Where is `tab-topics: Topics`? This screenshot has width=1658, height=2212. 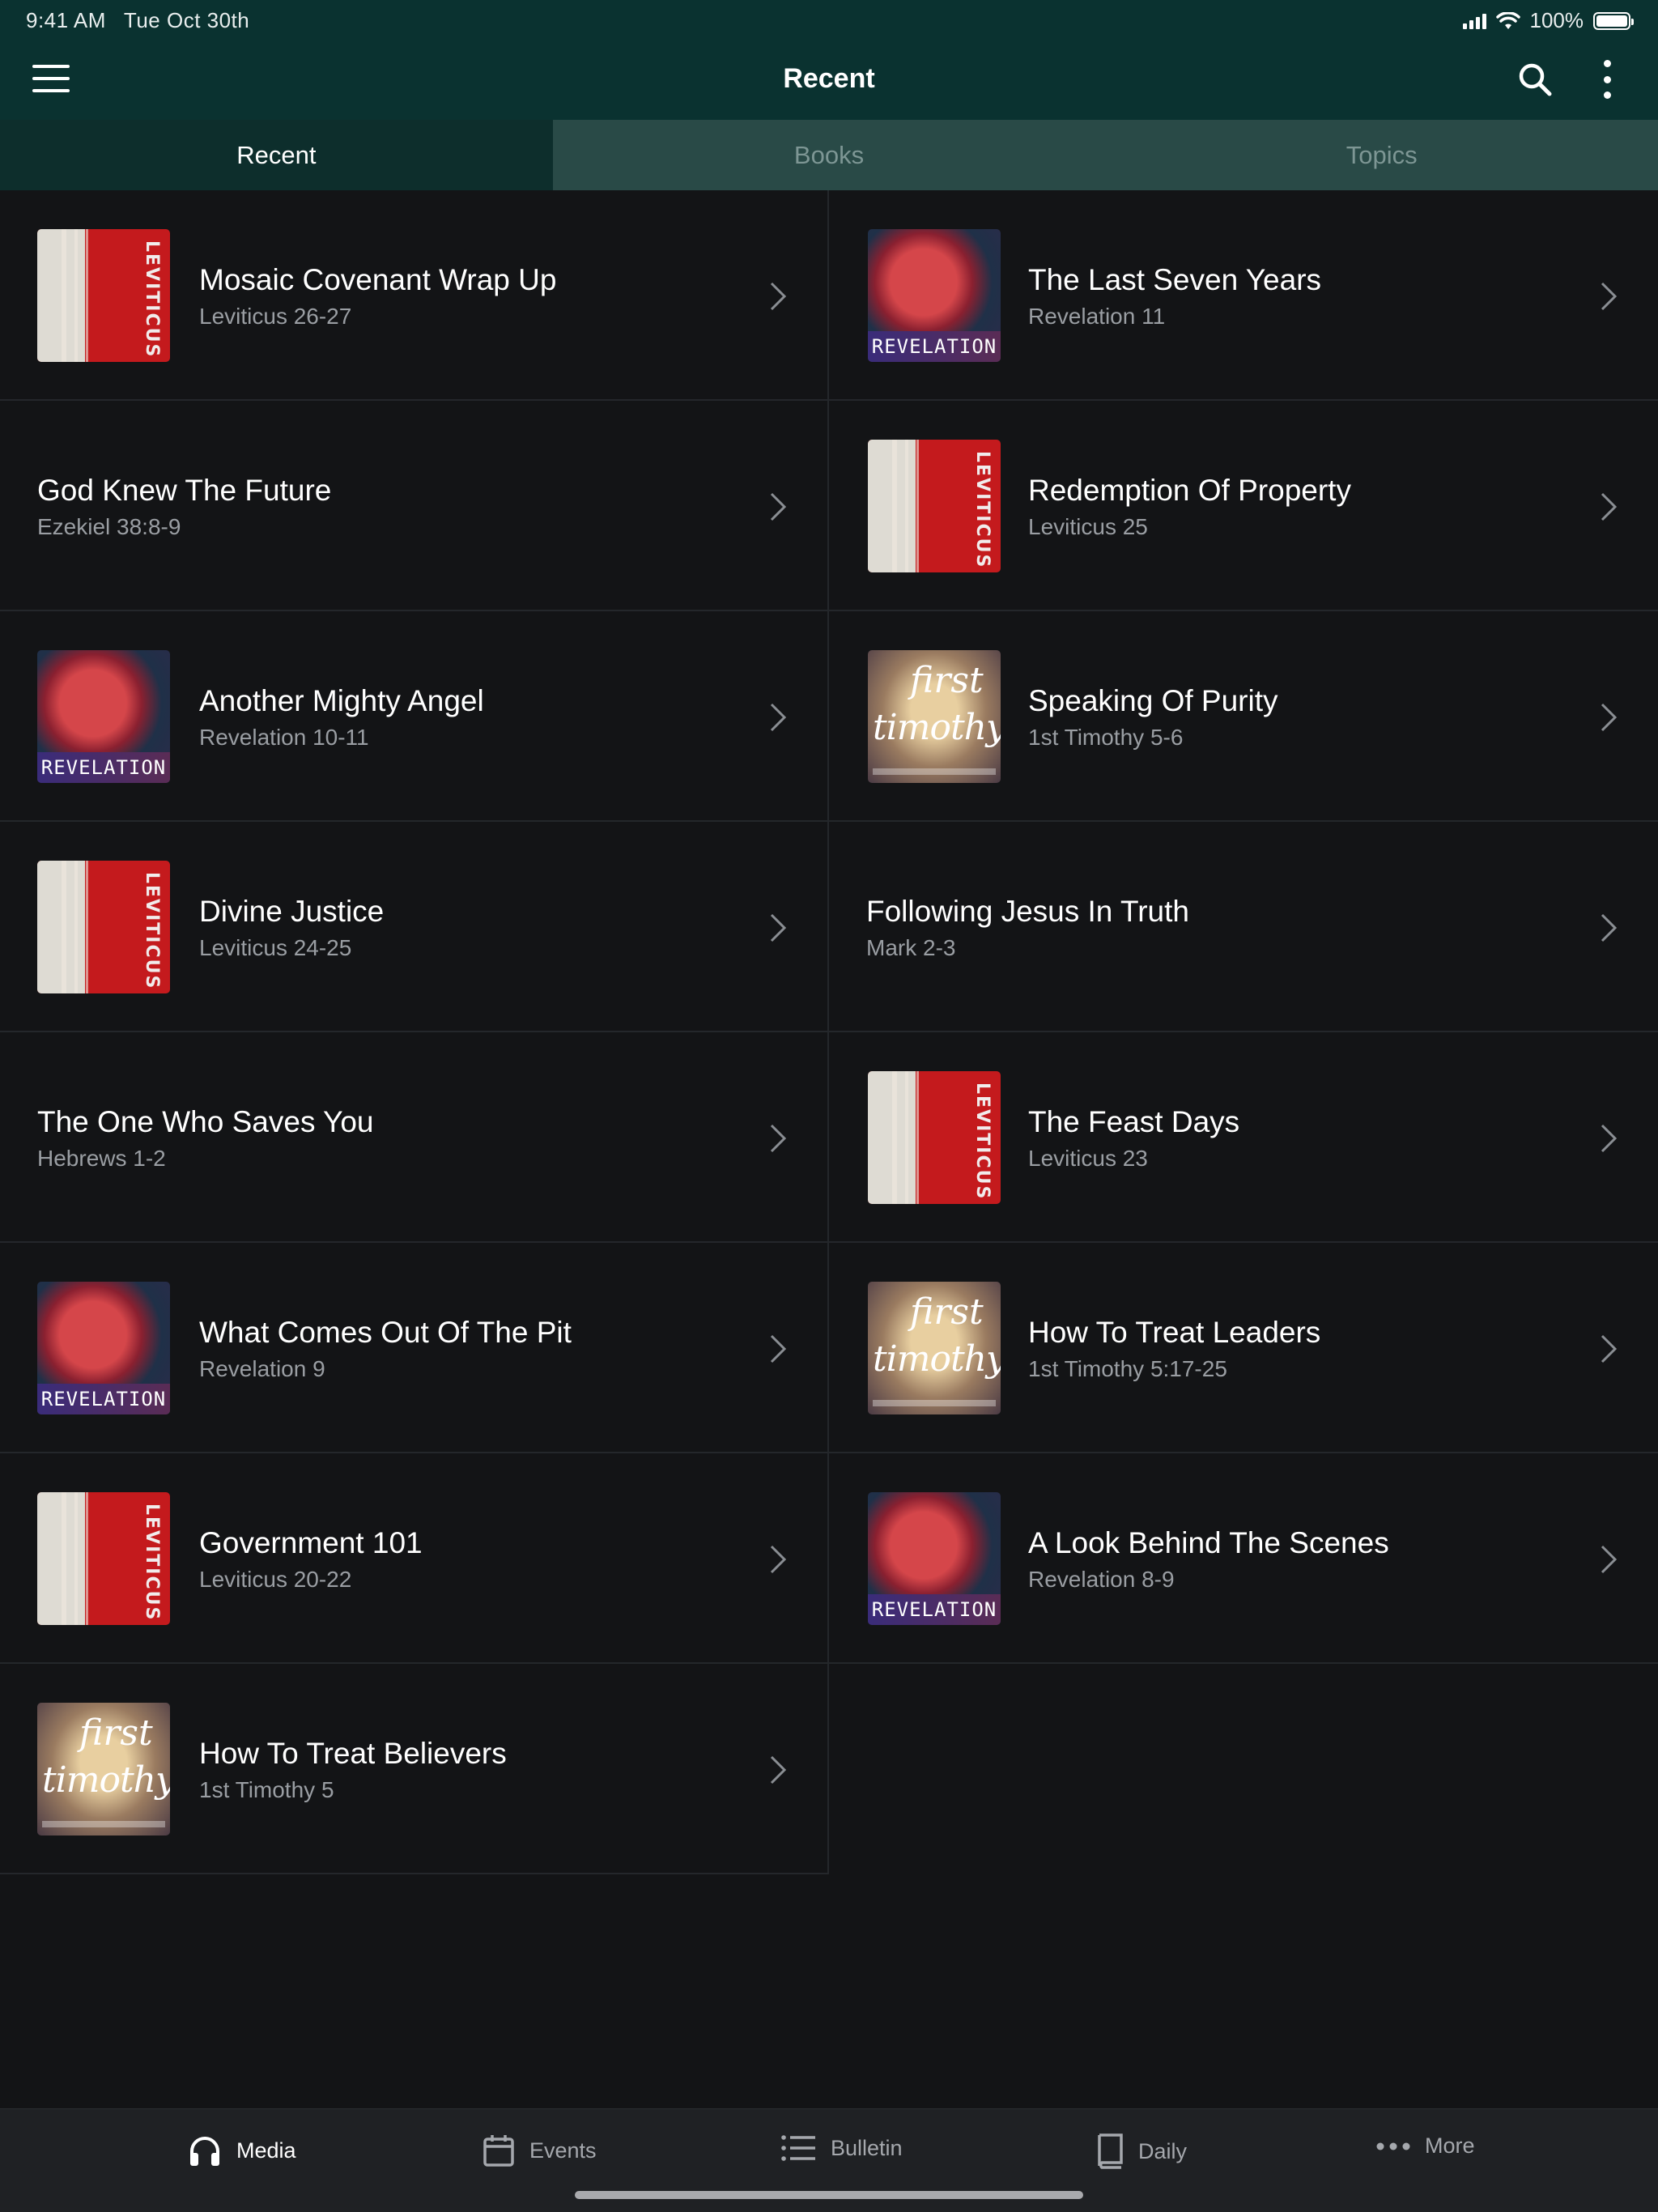
tab-topics: Topics is located at coordinates (1381, 155).